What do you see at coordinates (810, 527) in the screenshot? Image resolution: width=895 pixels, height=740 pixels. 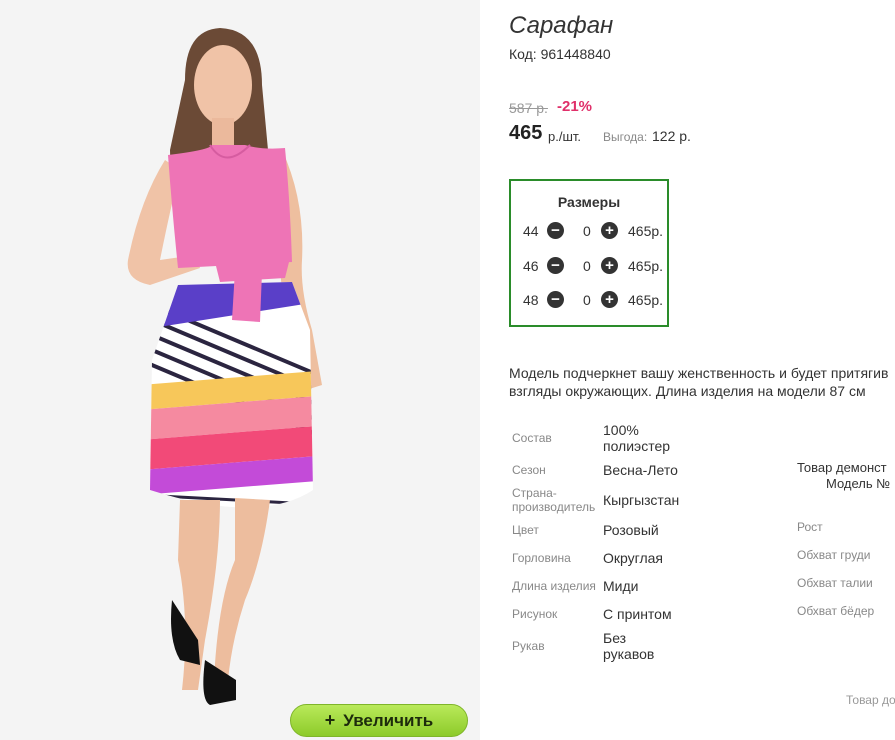 I see `measurement-label: Рост` at bounding box center [810, 527].